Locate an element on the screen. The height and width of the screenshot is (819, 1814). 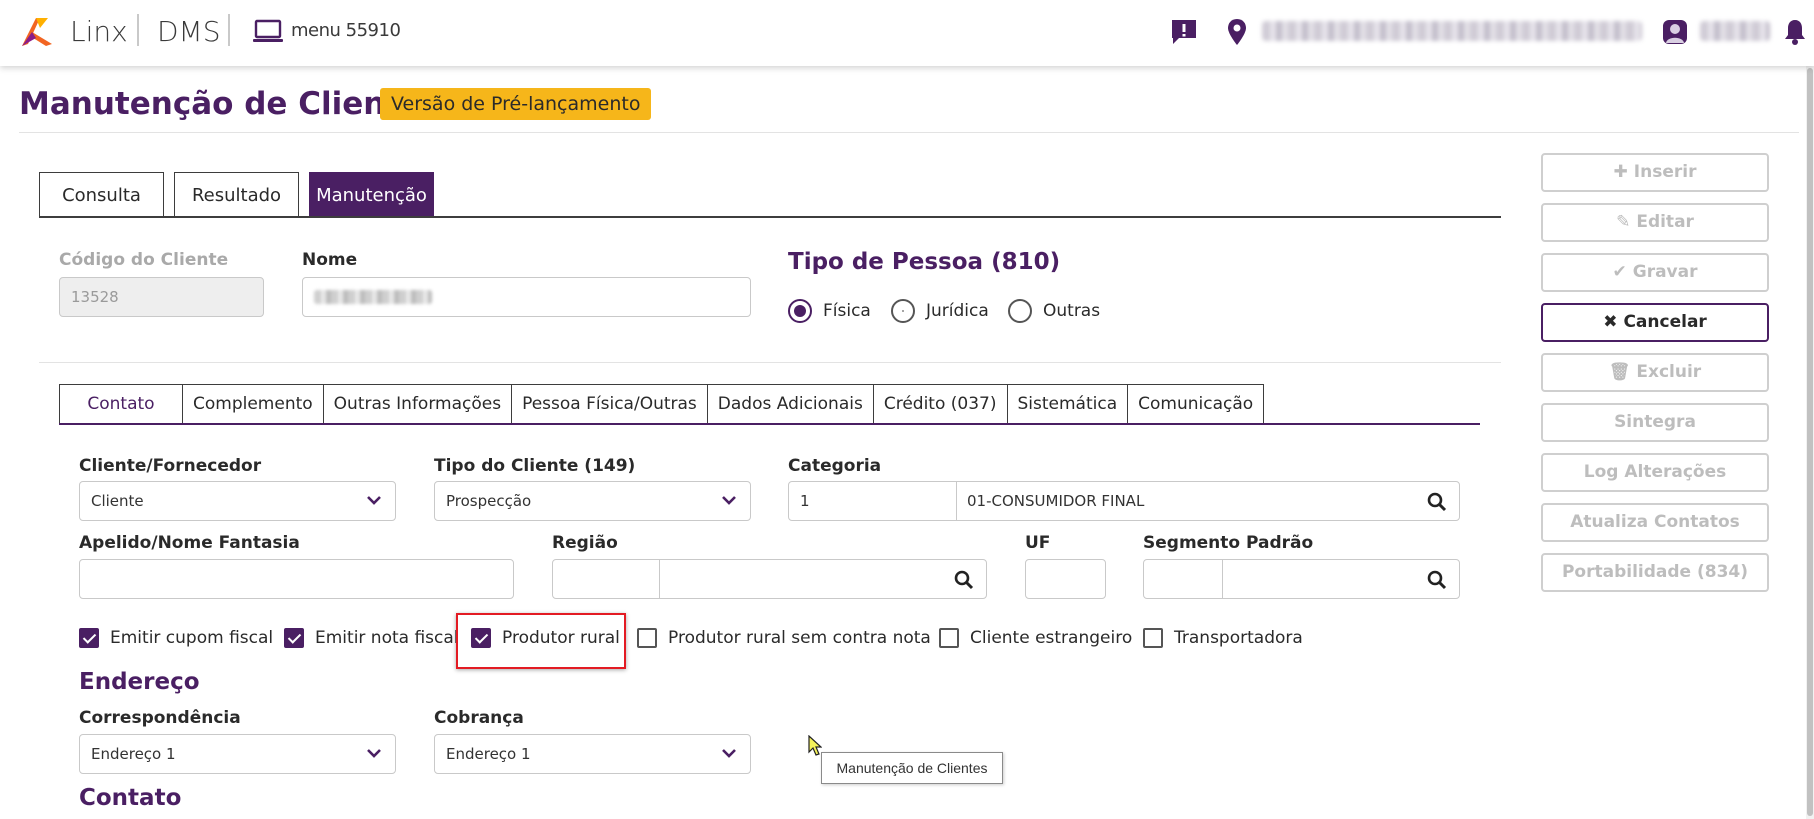
radio-fisica: Física is located at coordinates (829, 311).